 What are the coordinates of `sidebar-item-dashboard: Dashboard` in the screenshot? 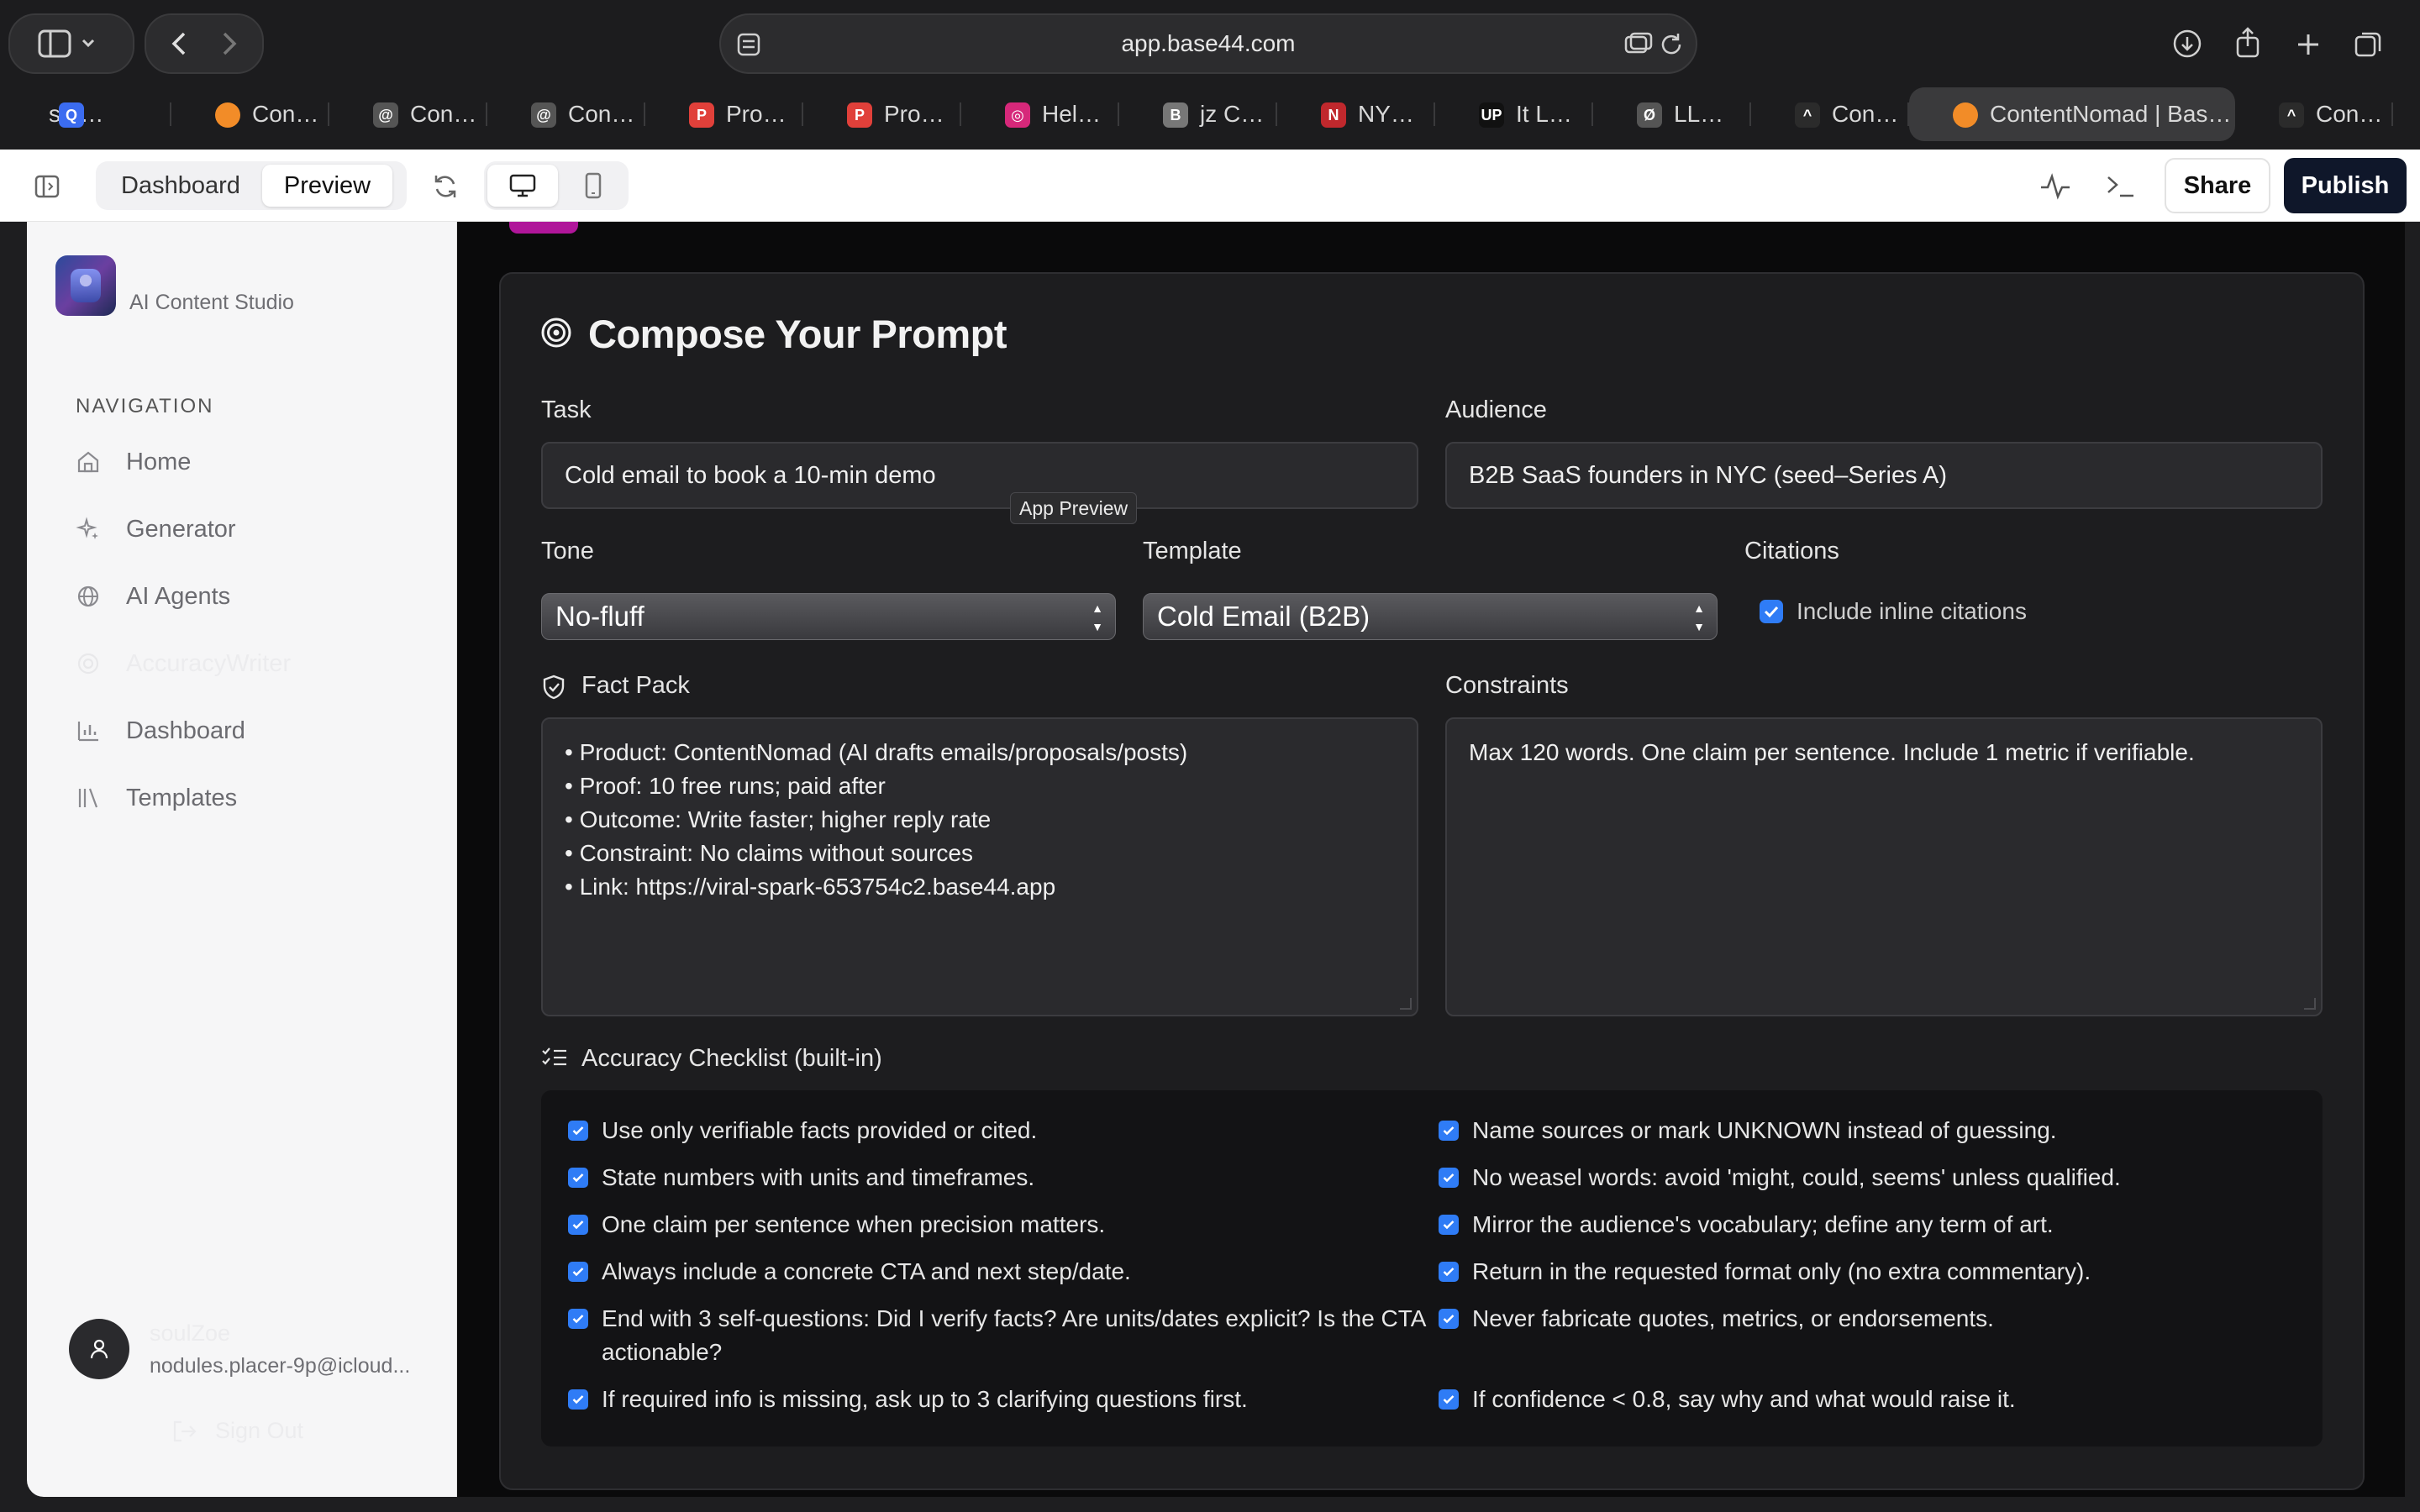 It's located at (261, 731).